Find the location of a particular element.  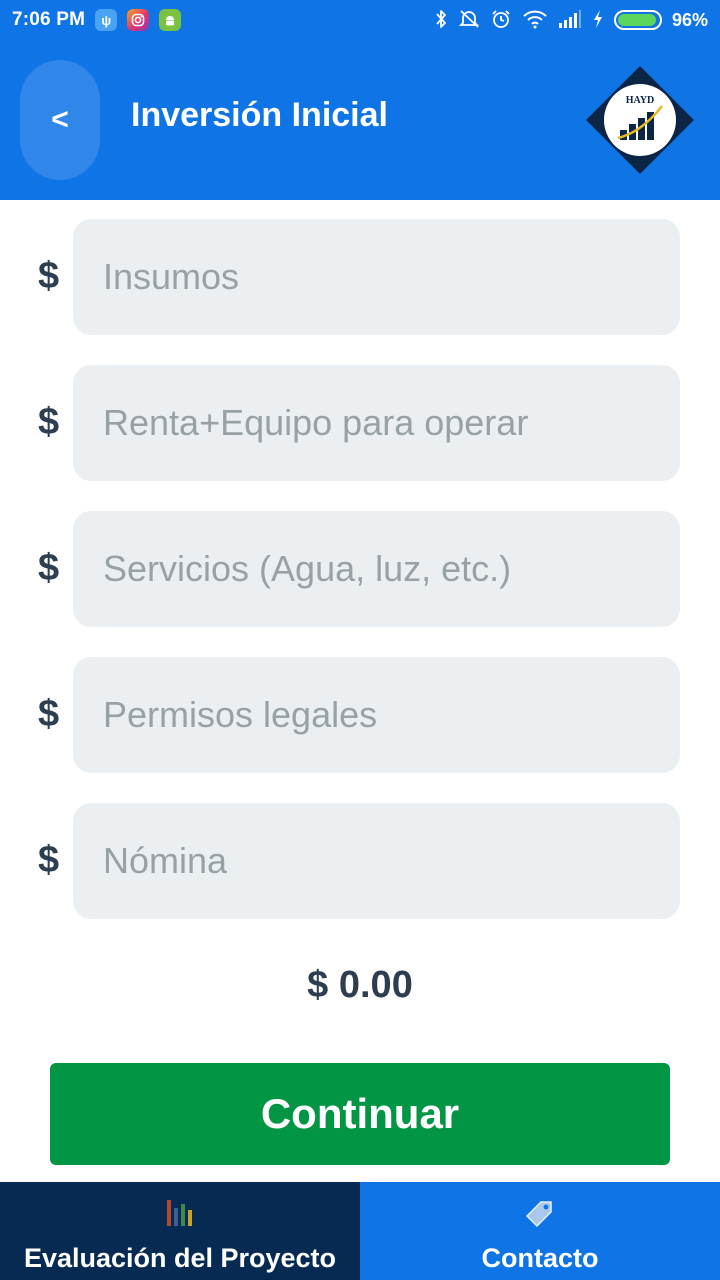

back-button: < is located at coordinates (60, 120).